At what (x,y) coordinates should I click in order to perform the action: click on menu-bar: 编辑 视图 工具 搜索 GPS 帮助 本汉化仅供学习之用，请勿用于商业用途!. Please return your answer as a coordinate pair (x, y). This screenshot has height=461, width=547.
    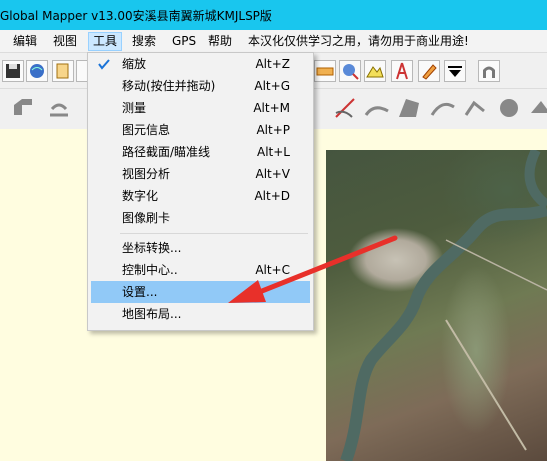
    Looking at the image, I should click on (273, 41).